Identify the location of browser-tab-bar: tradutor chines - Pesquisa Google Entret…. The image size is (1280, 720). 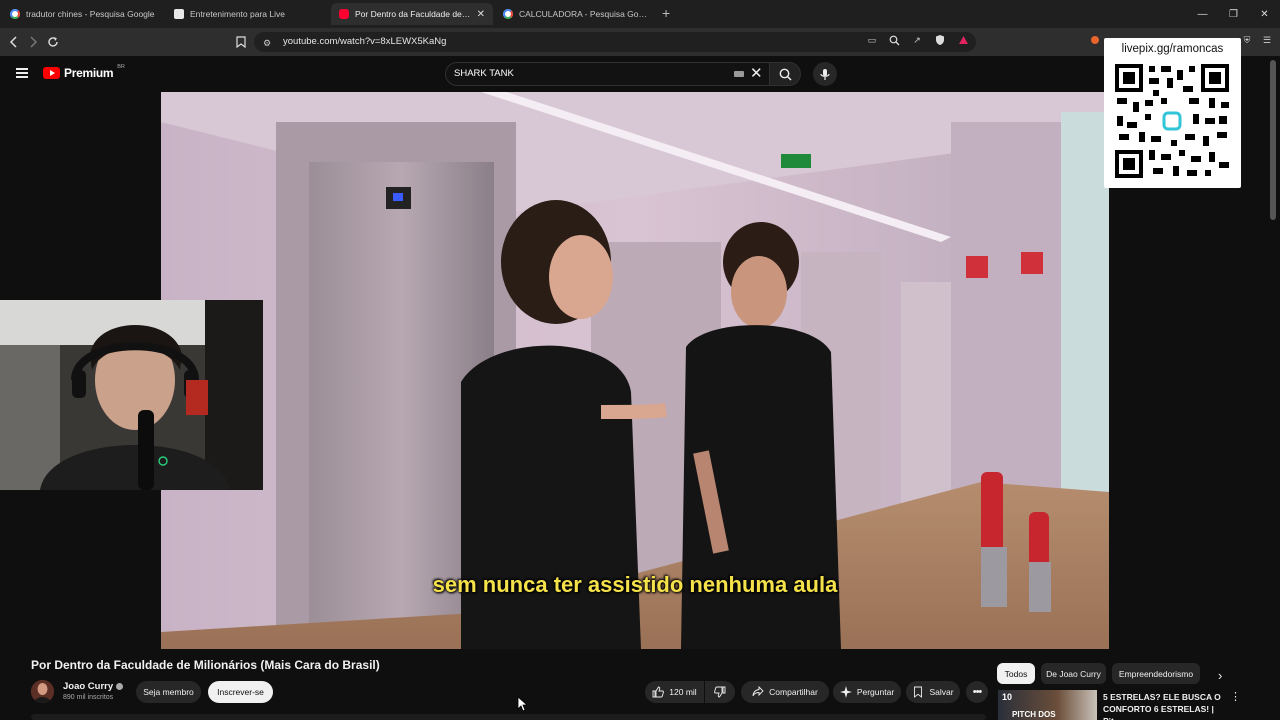
(640, 14).